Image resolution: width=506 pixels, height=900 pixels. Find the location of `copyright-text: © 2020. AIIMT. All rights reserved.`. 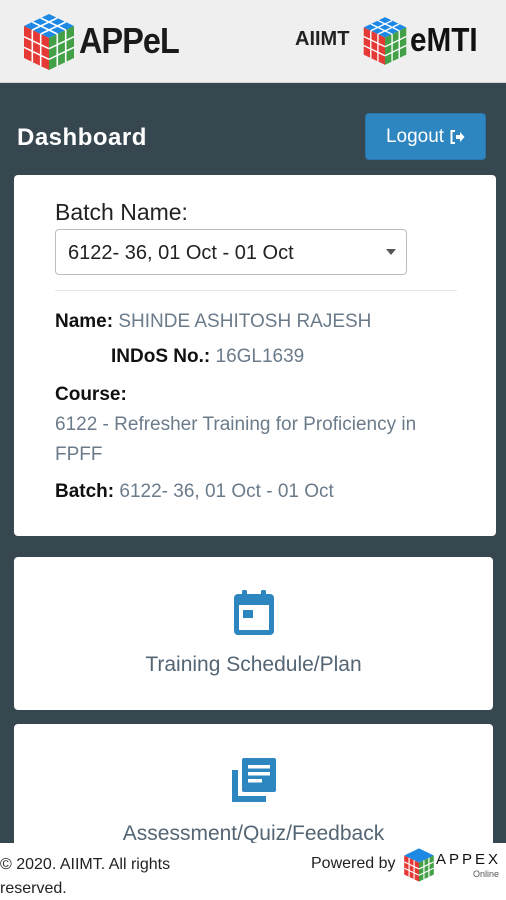

copyright-text: © 2020. AIIMT. All rights reserved. is located at coordinates (85, 876).